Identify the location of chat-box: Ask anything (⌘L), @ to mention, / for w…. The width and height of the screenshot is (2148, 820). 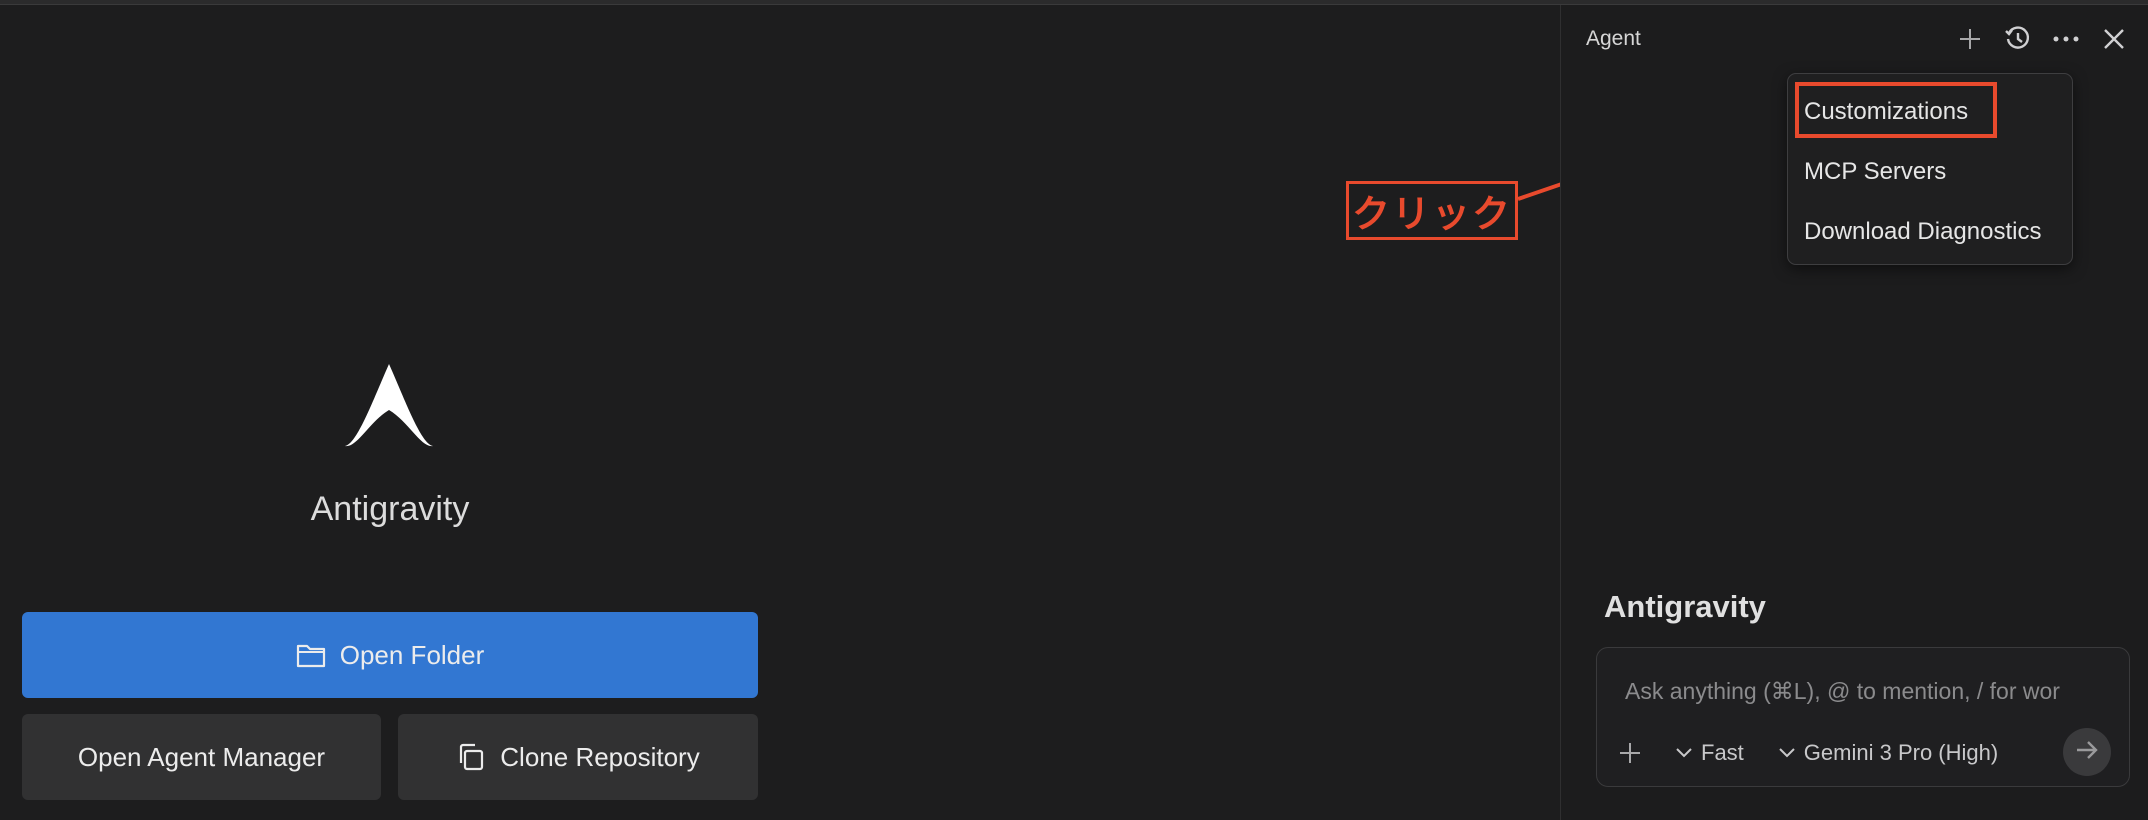
(1863, 717).